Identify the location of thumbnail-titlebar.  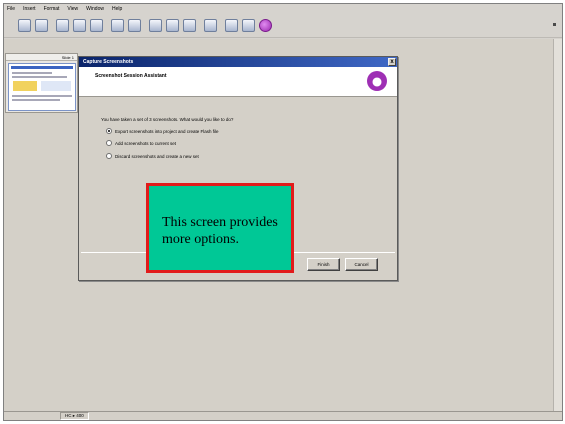
(42, 67).